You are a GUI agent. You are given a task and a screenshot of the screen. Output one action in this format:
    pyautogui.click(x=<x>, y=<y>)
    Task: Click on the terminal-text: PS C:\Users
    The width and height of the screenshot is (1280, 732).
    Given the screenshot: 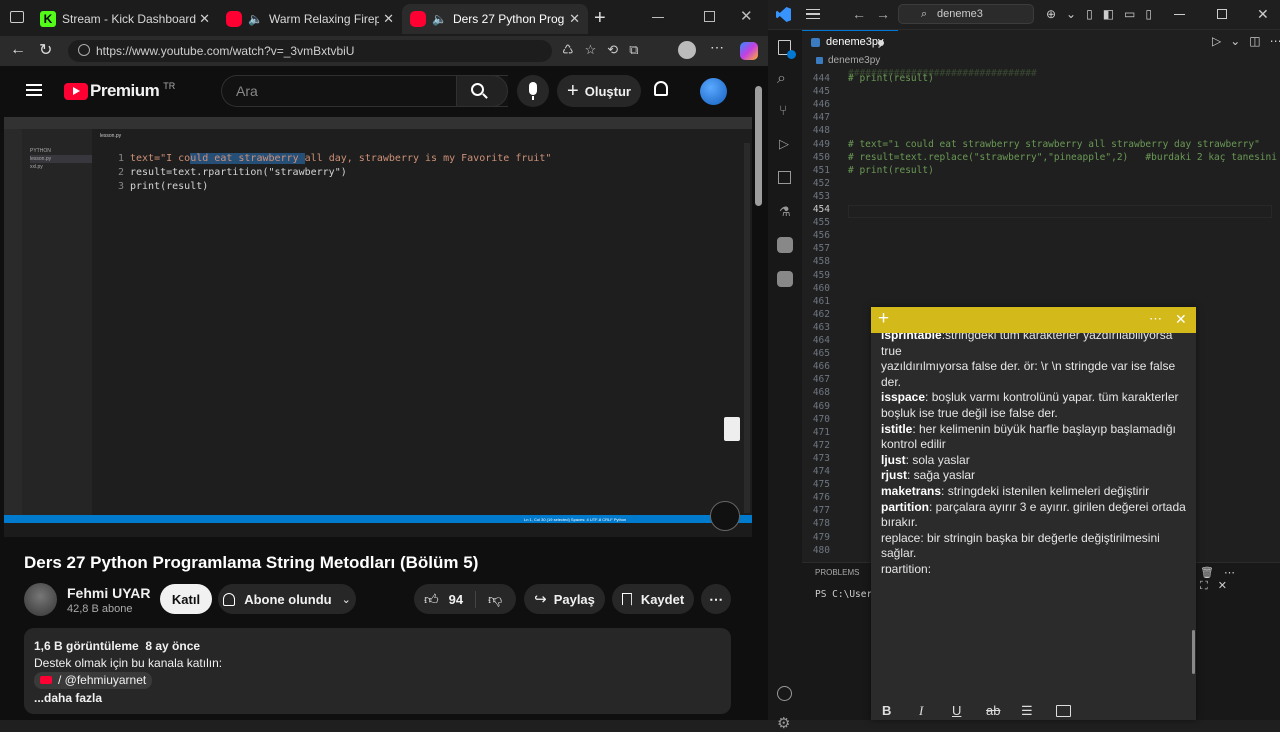 What is the action you would take?
    pyautogui.click(x=846, y=594)
    